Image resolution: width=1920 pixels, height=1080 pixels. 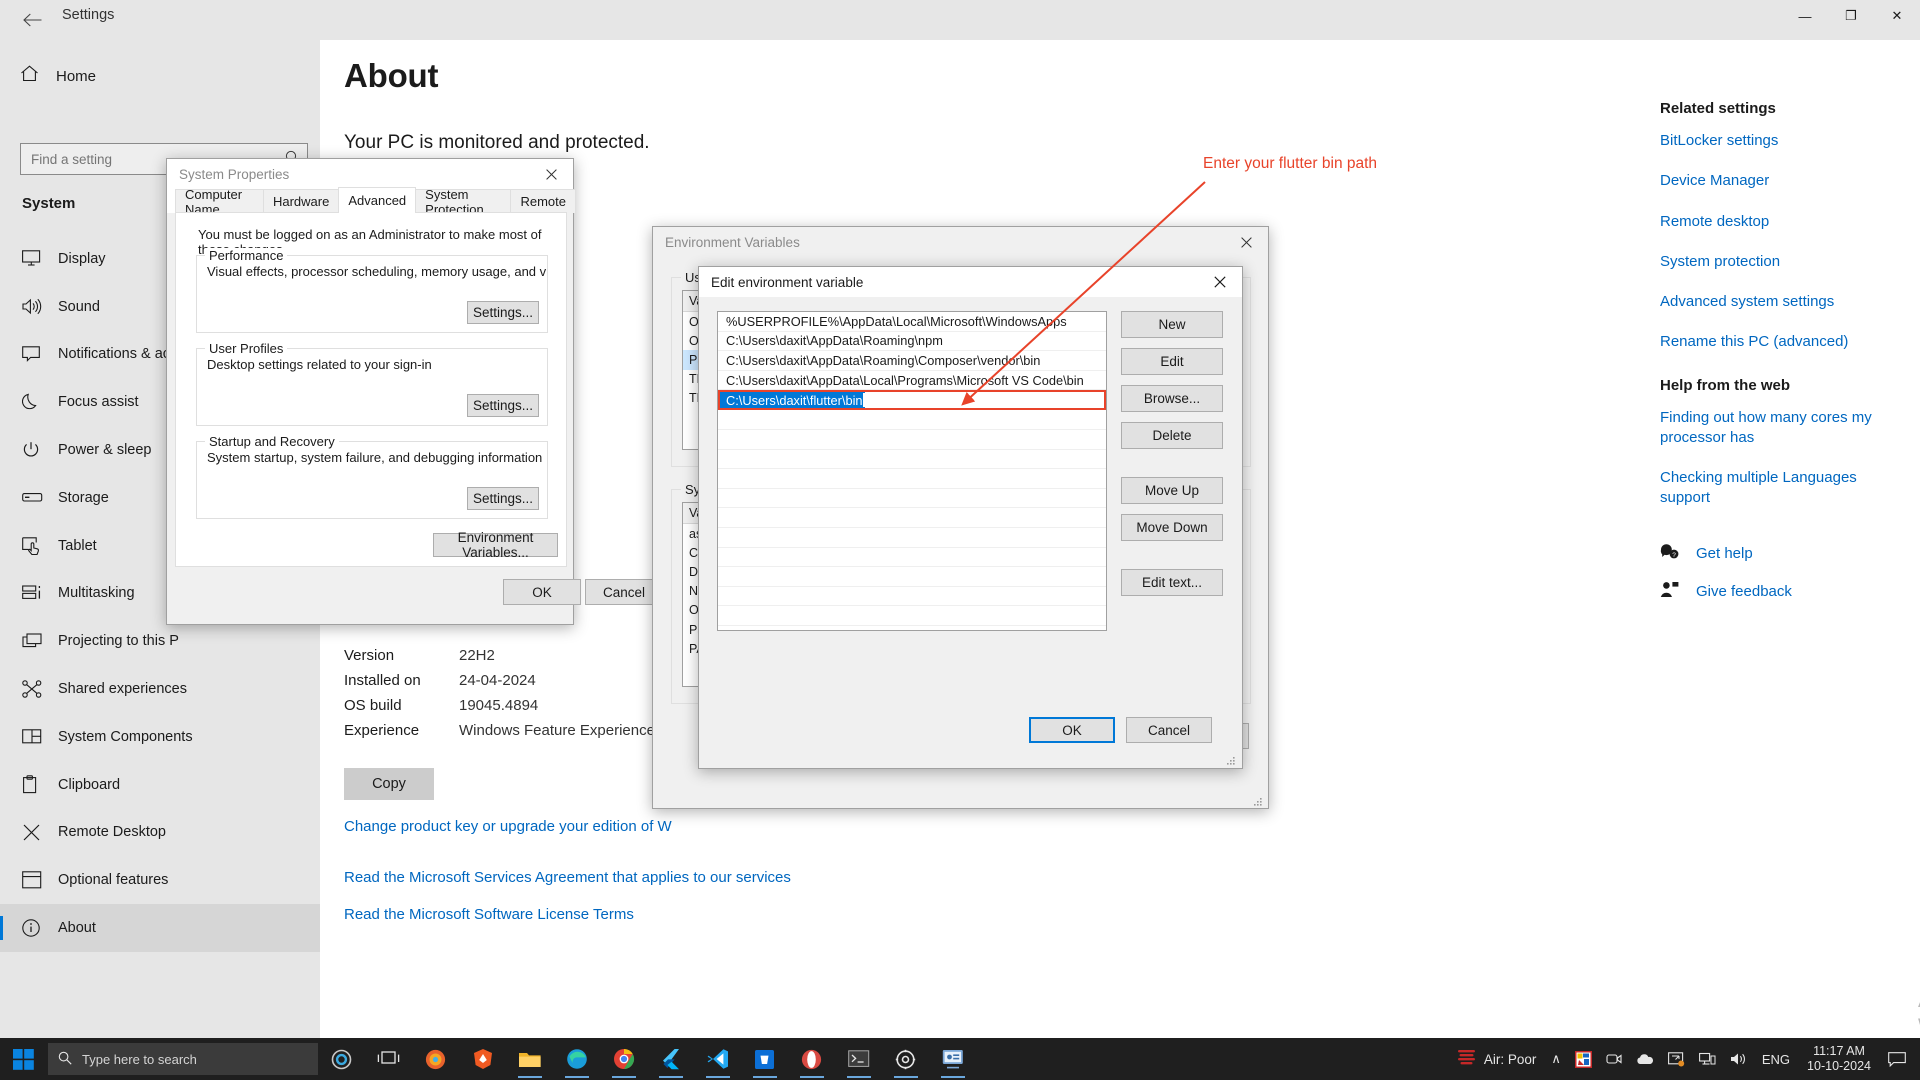 What do you see at coordinates (764, 1059) in the screenshot?
I see `store-icon` at bounding box center [764, 1059].